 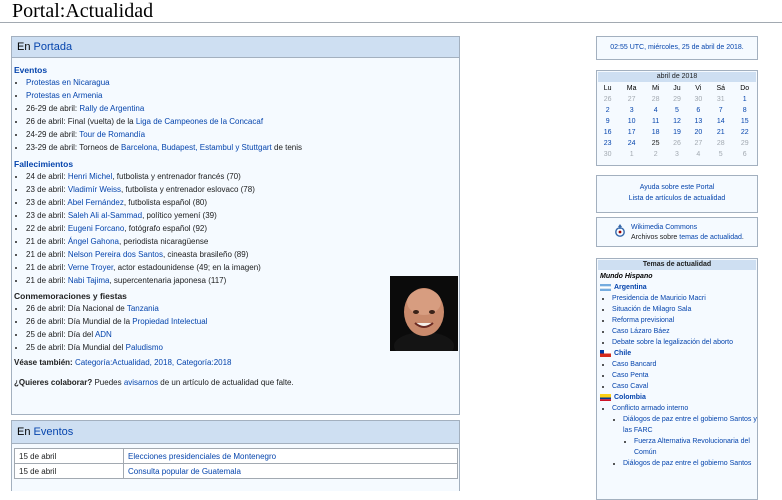 What do you see at coordinates (698, 132) in the screenshot?
I see `calendar-day: 20` at bounding box center [698, 132].